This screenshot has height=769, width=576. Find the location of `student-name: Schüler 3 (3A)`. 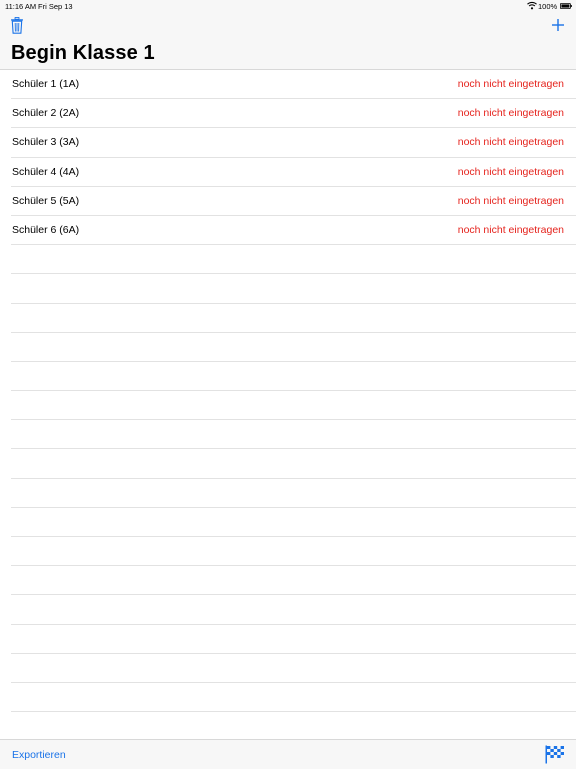

student-name: Schüler 3 (3A) is located at coordinates (45, 142).